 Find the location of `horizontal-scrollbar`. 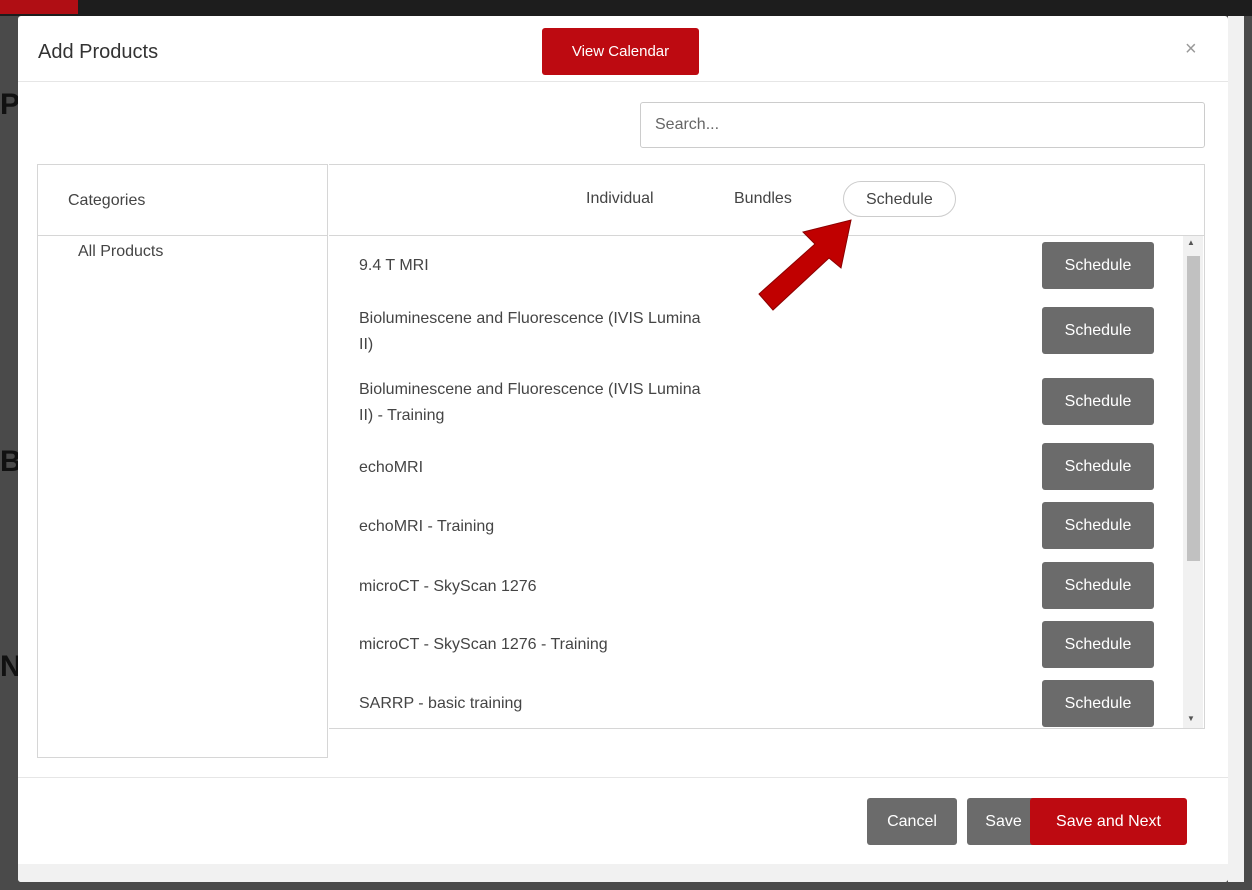

horizontal-scrollbar is located at coordinates (623, 873).